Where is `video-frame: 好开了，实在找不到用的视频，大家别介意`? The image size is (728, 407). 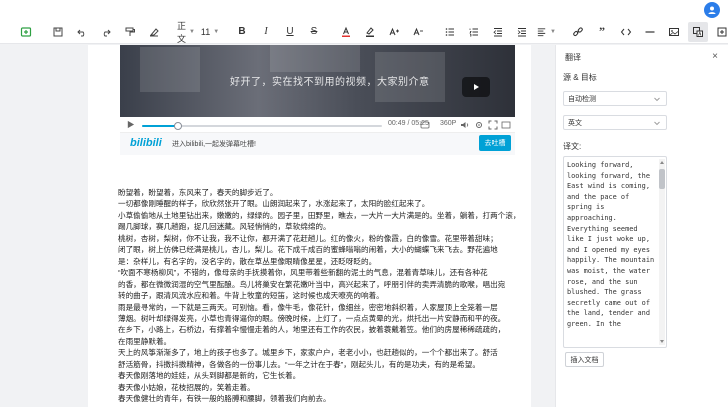 video-frame: 好开了，实在找不到用的视频，大家别介意 is located at coordinates (317, 81).